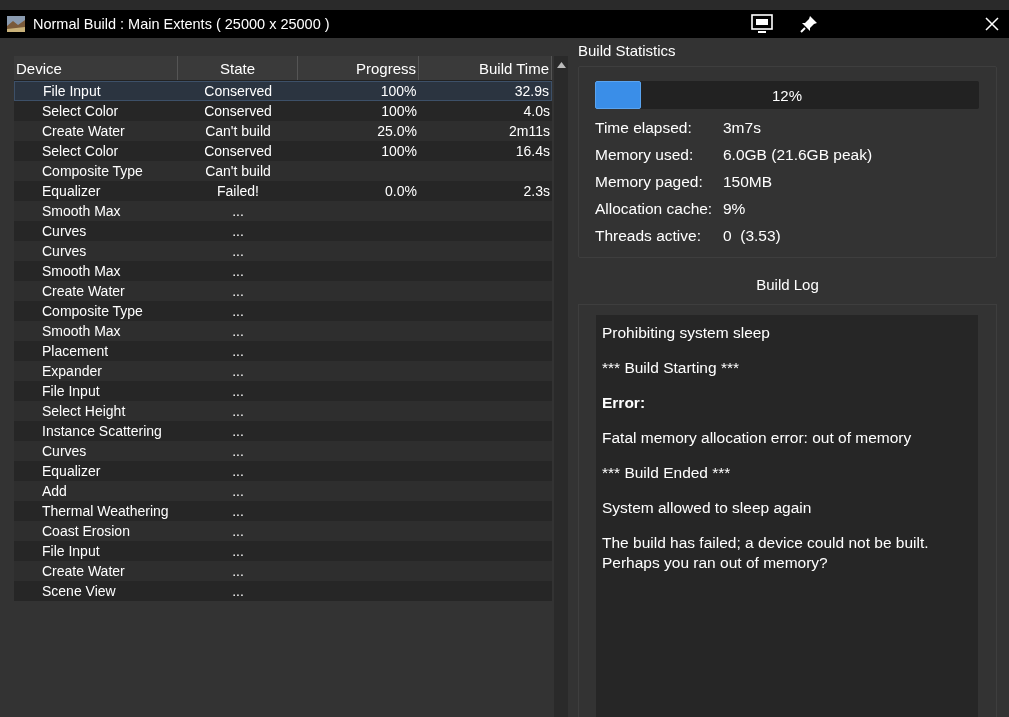 The height and width of the screenshot is (717, 1009). What do you see at coordinates (72, 371) in the screenshot?
I see `table-cell: Expander` at bounding box center [72, 371].